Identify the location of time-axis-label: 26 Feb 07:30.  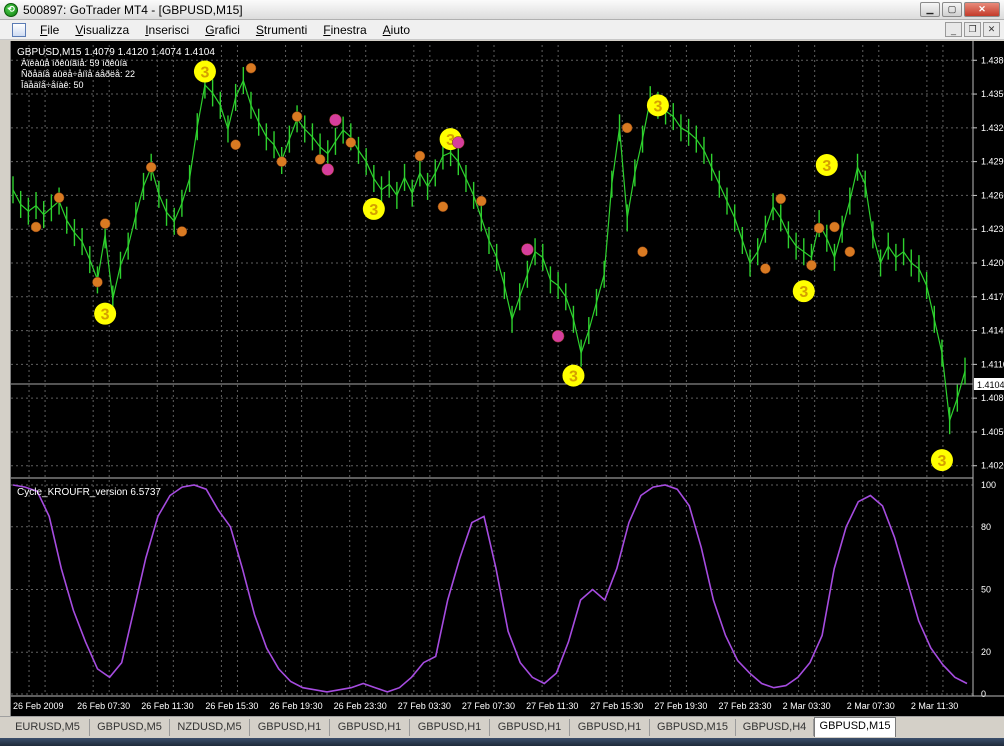
(103, 706).